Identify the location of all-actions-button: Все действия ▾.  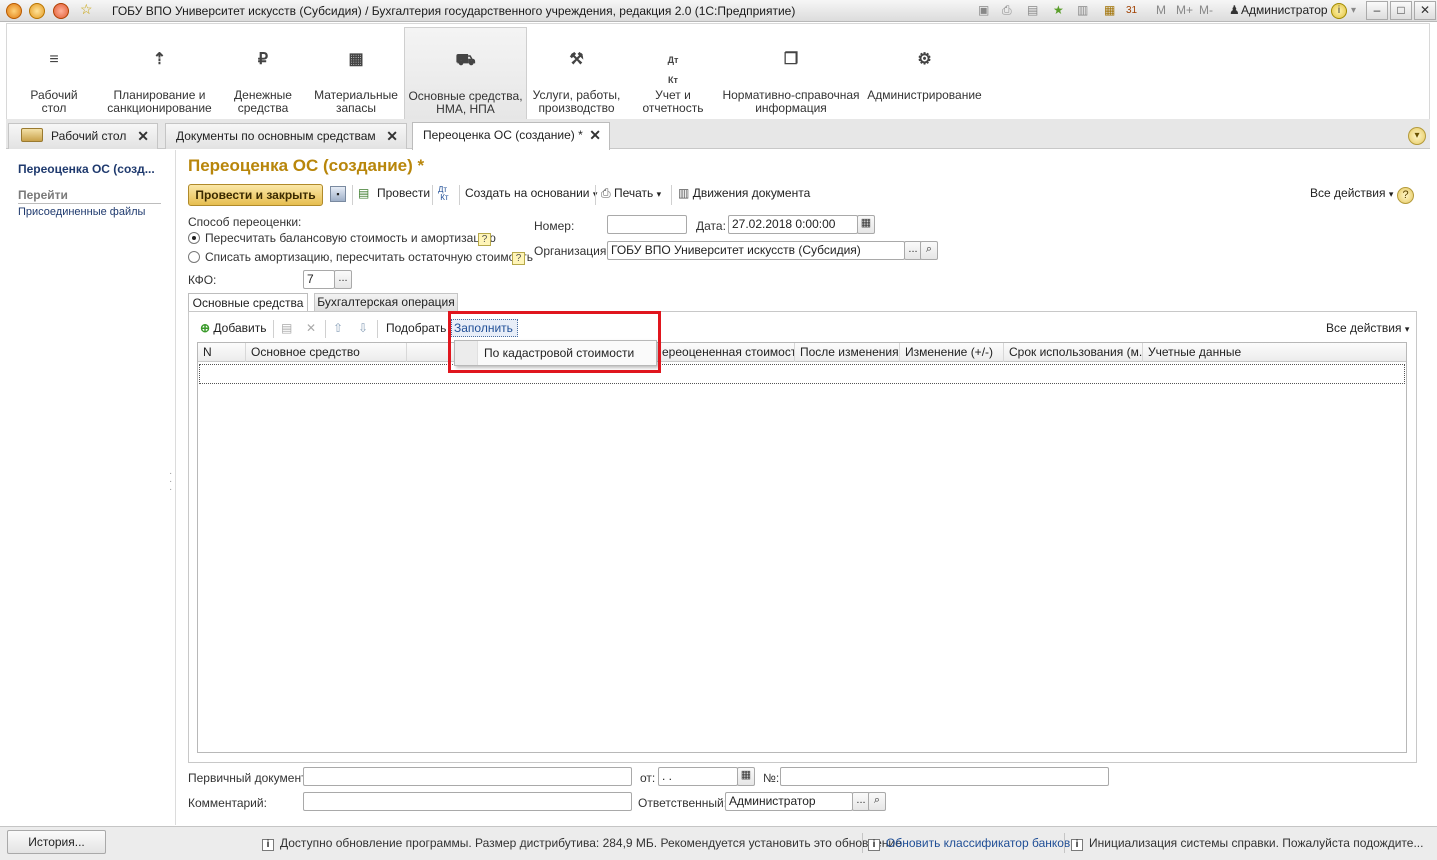
(1351, 193).